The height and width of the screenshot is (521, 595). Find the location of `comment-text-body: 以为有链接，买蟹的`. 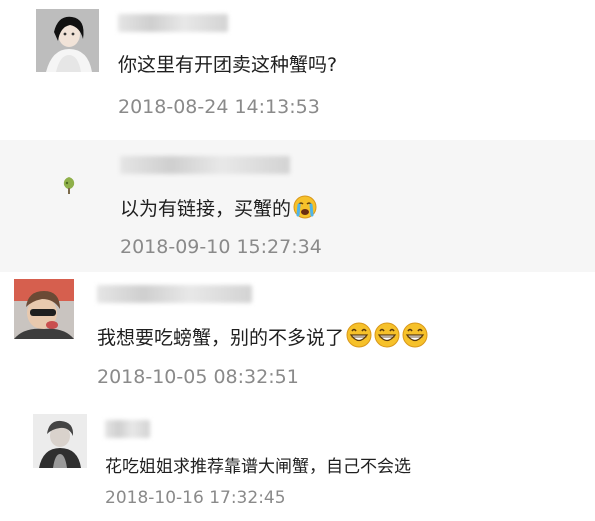

comment-text-body: 以为有链接，买蟹的 is located at coordinates (206, 209).